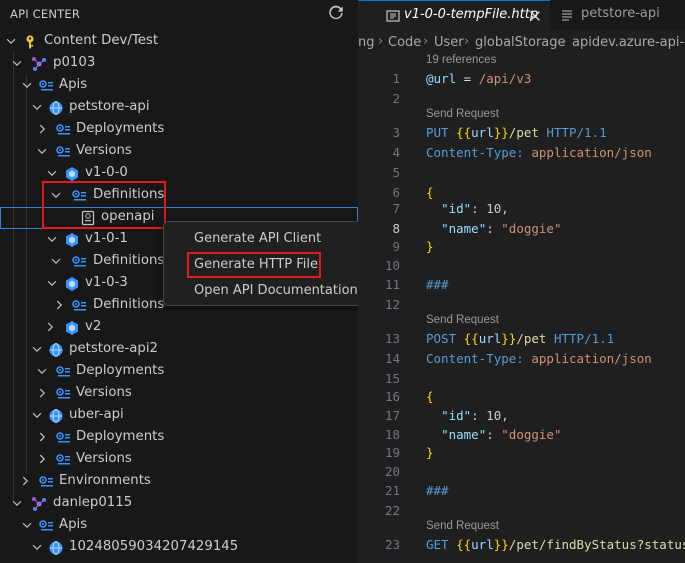 This screenshot has width=685, height=563. What do you see at coordinates (179, 482) in the screenshot?
I see `tree-item-environments: Environments` at bounding box center [179, 482].